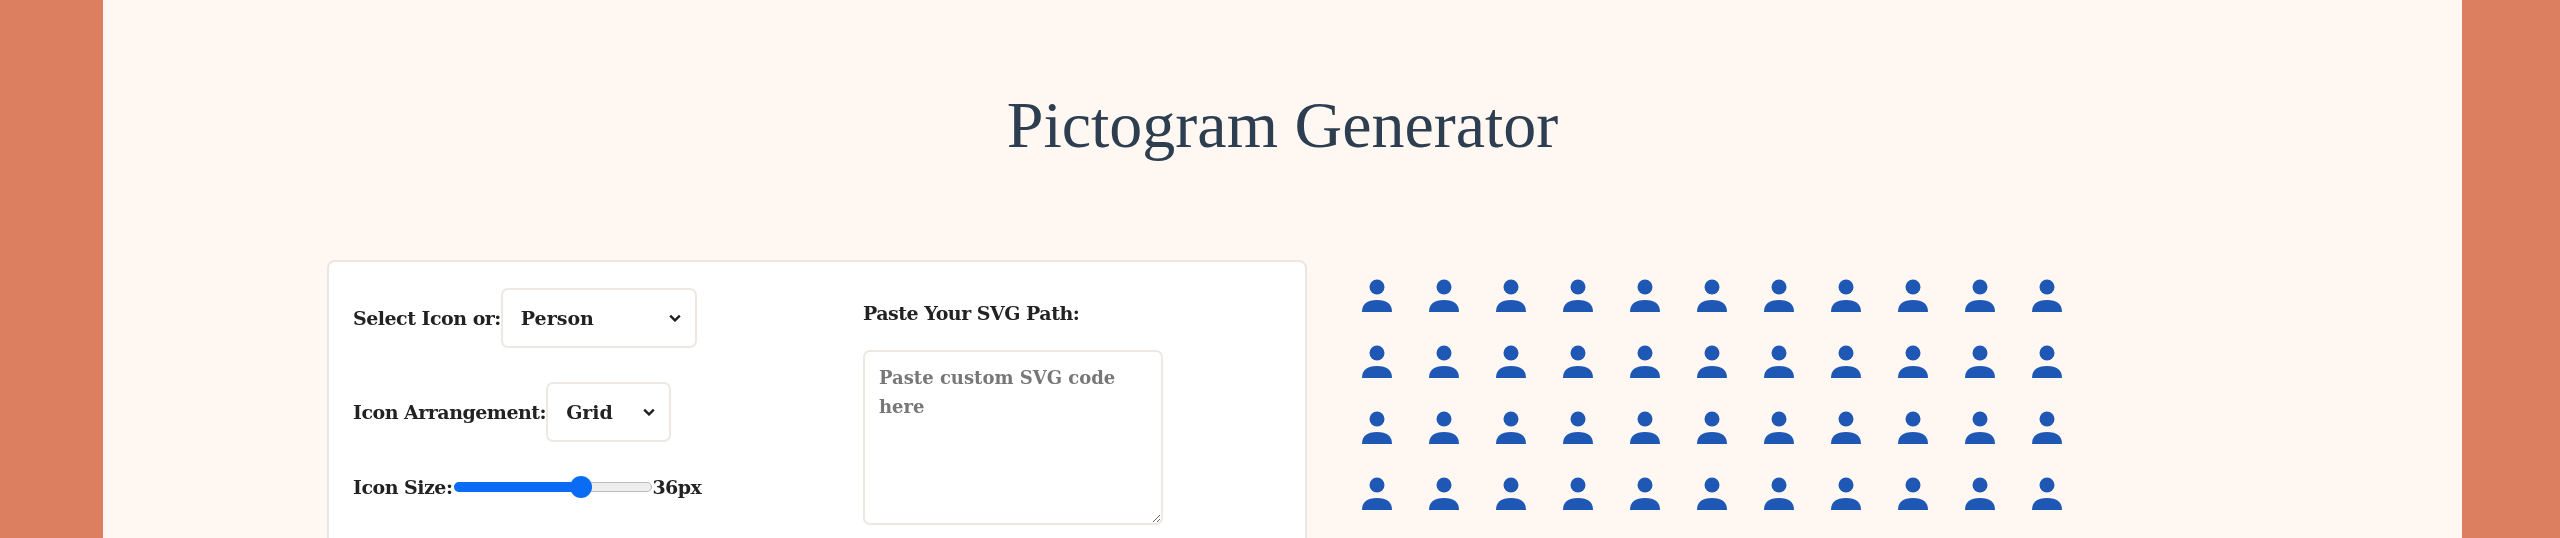  Describe the element at coordinates (581, 486) in the screenshot. I see `slider-thumb` at that location.